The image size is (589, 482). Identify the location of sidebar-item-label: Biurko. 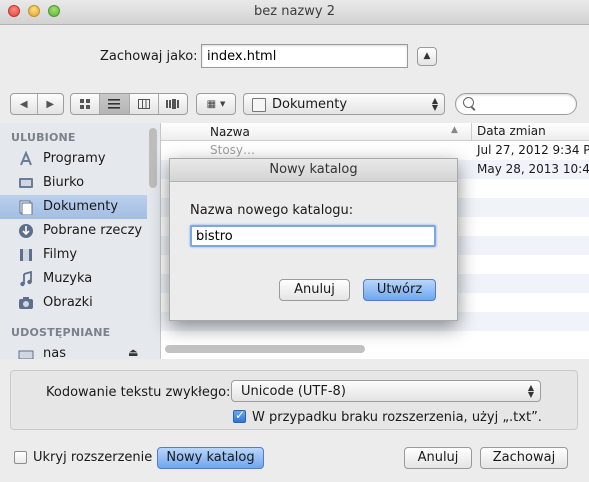
(64, 182).